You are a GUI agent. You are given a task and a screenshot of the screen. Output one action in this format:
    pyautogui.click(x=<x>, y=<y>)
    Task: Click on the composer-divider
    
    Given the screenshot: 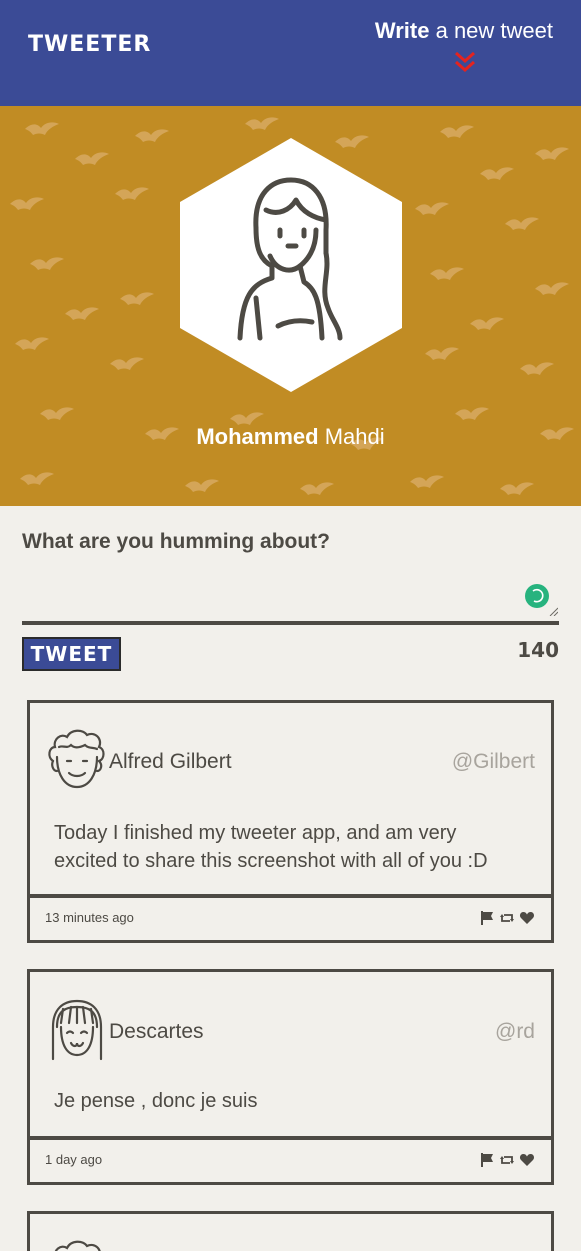 What is the action you would take?
    pyautogui.click(x=290, y=623)
    